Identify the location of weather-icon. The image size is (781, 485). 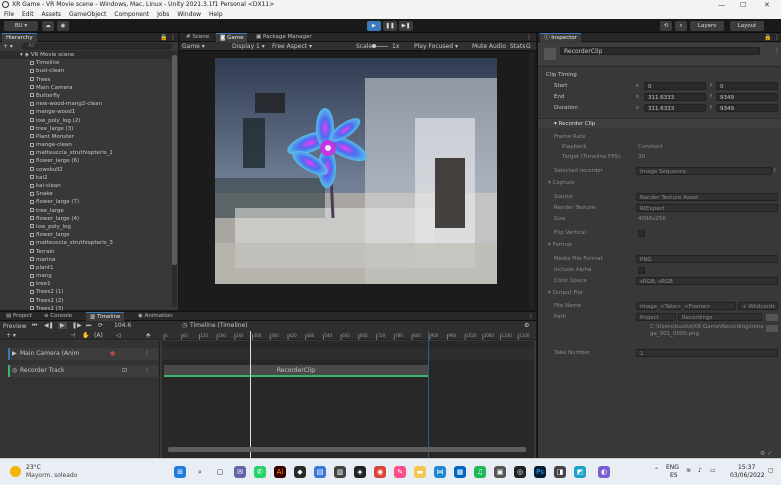
(15, 471).